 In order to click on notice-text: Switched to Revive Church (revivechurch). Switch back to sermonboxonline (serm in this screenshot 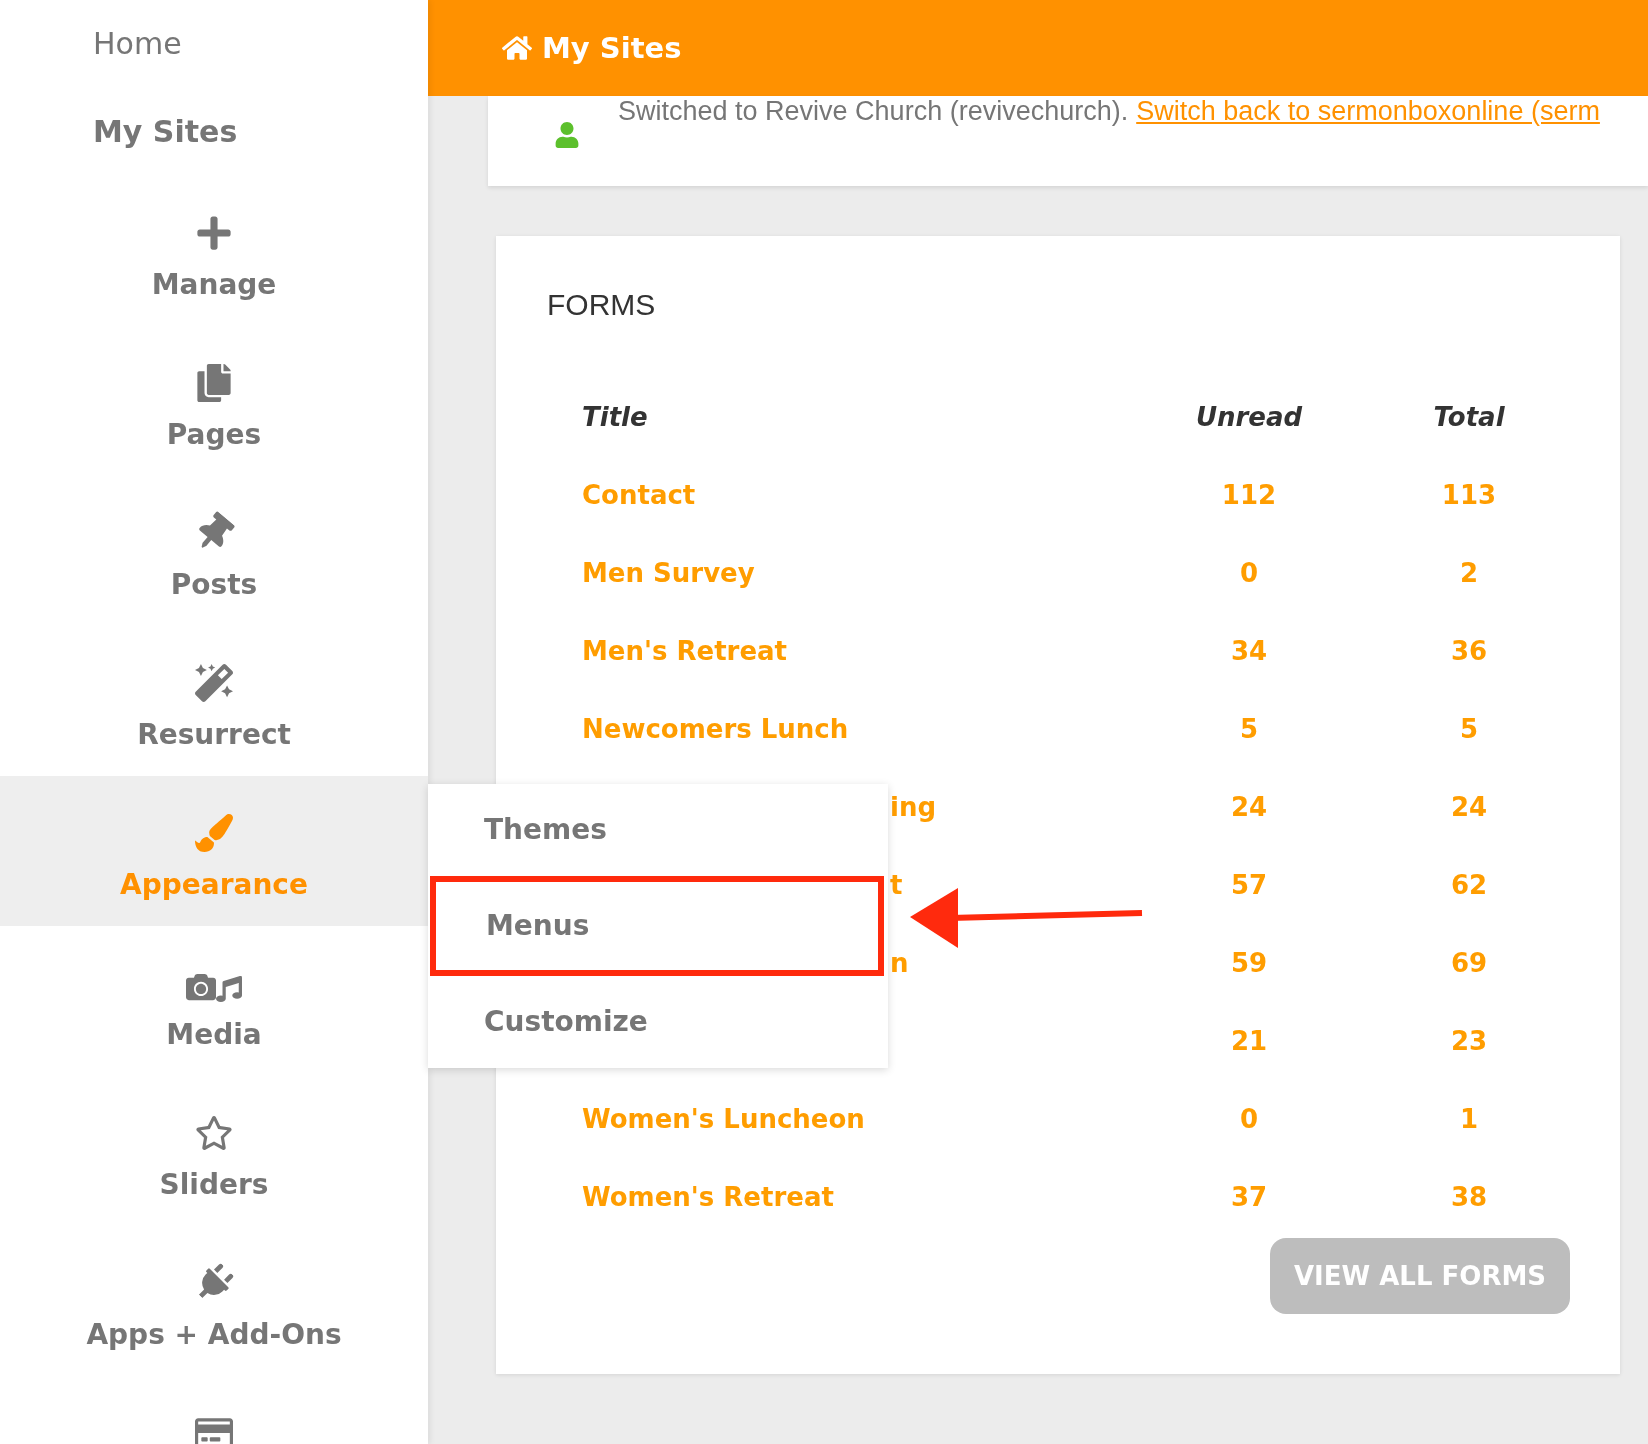, I will do `click(1109, 111)`.